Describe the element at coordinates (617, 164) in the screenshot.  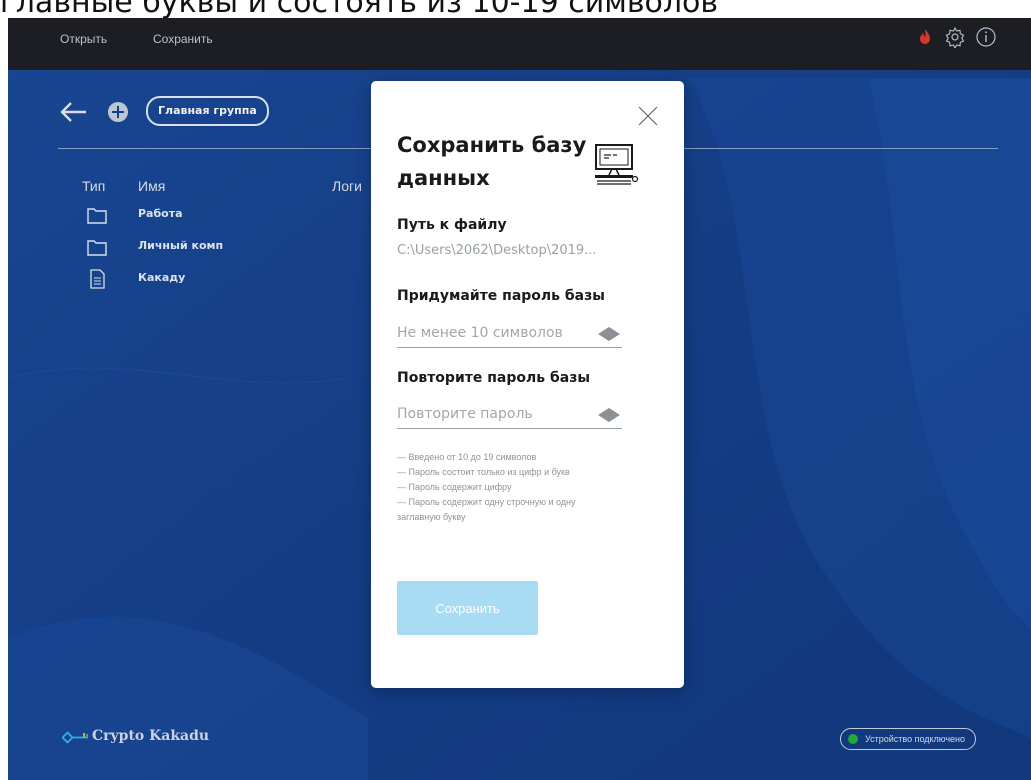
I see `computer-icon` at that location.